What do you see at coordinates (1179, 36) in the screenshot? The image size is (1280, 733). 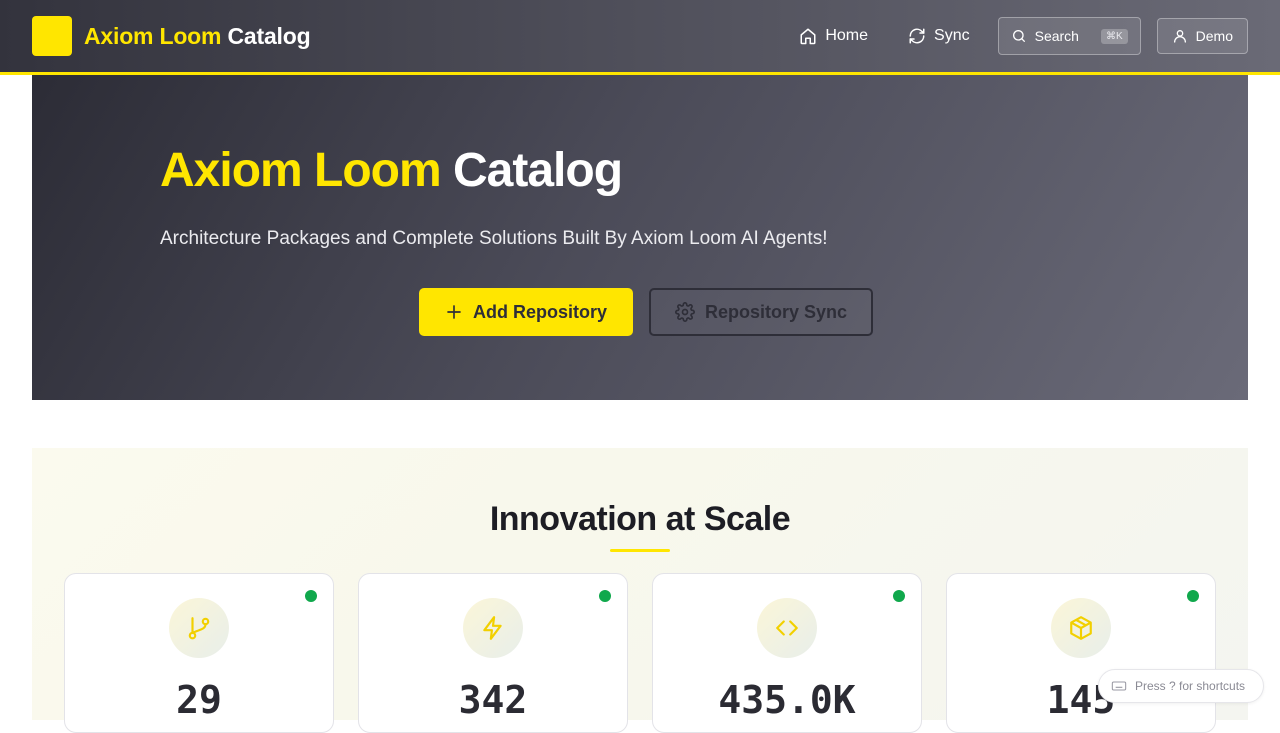 I see `user-icon` at bounding box center [1179, 36].